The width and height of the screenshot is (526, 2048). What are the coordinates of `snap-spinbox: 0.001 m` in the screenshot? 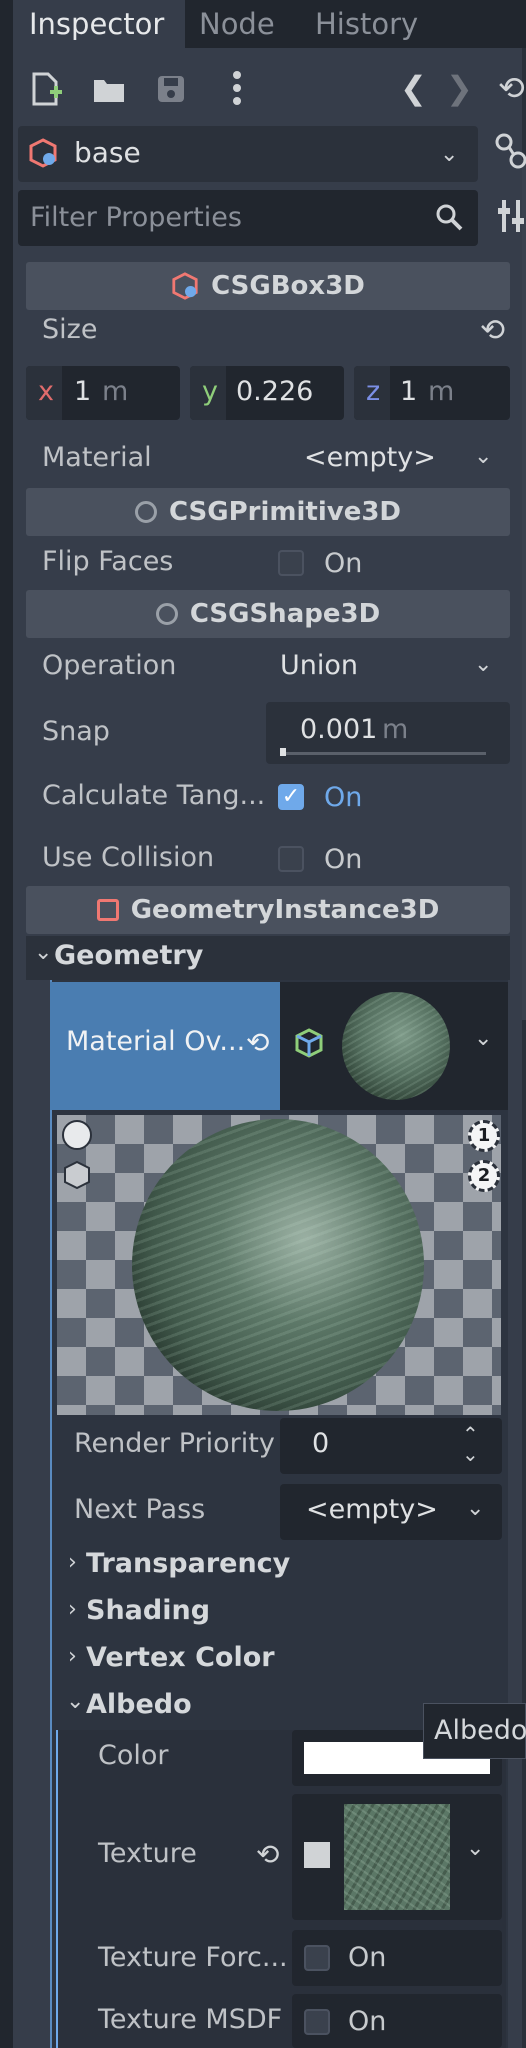 It's located at (388, 733).